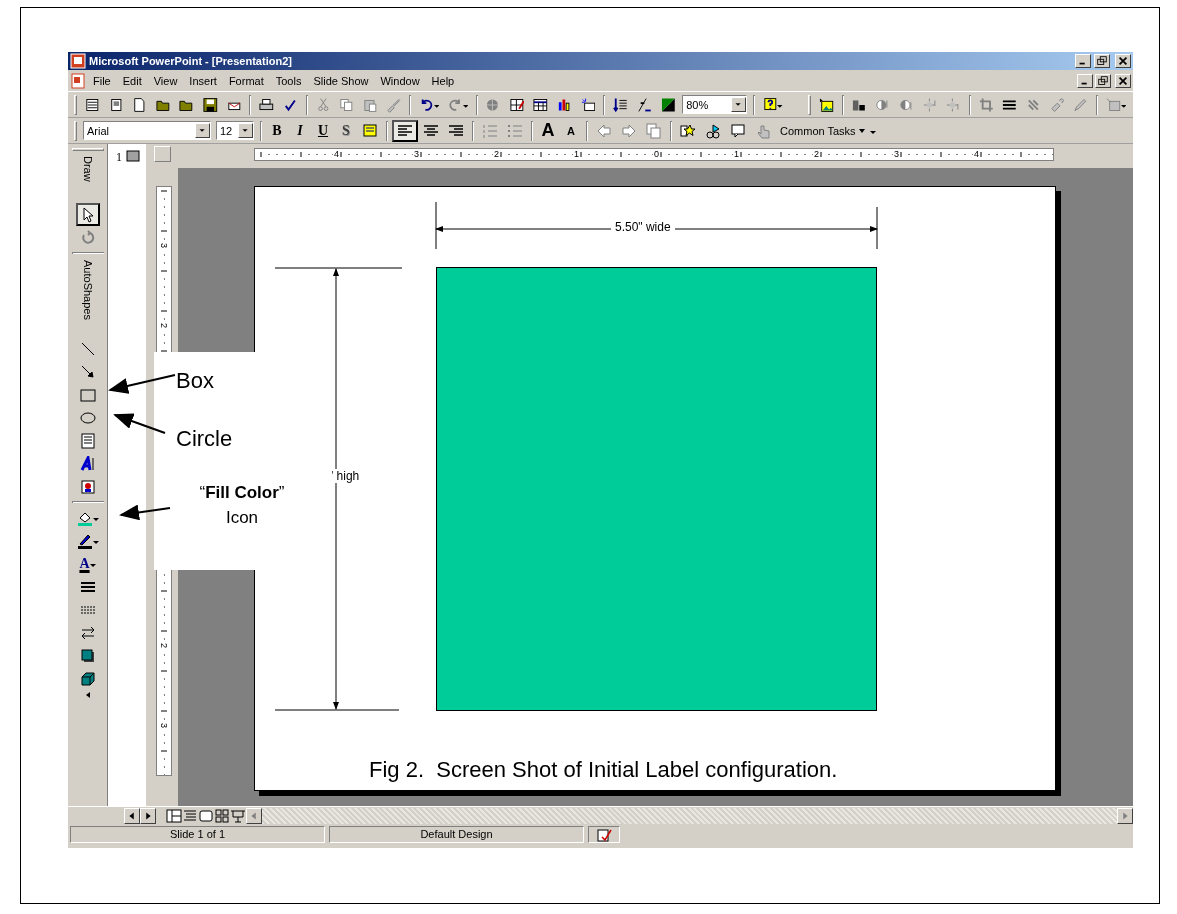  Describe the element at coordinates (78, 61) in the screenshot. I see `app-icon` at that location.